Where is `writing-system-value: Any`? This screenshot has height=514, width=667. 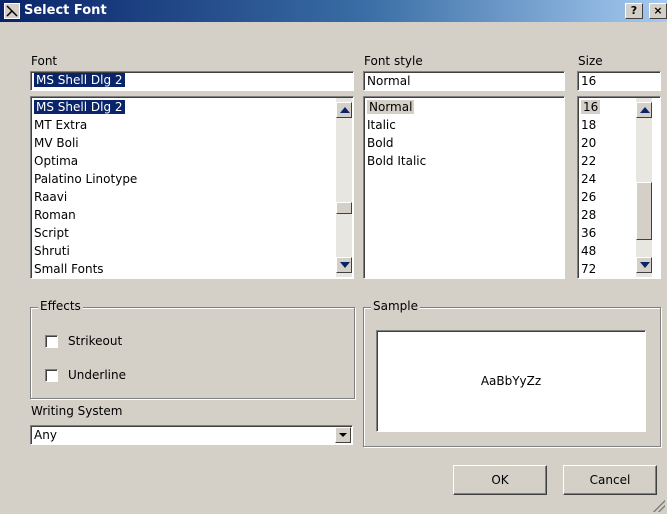 writing-system-value: Any is located at coordinates (45, 435).